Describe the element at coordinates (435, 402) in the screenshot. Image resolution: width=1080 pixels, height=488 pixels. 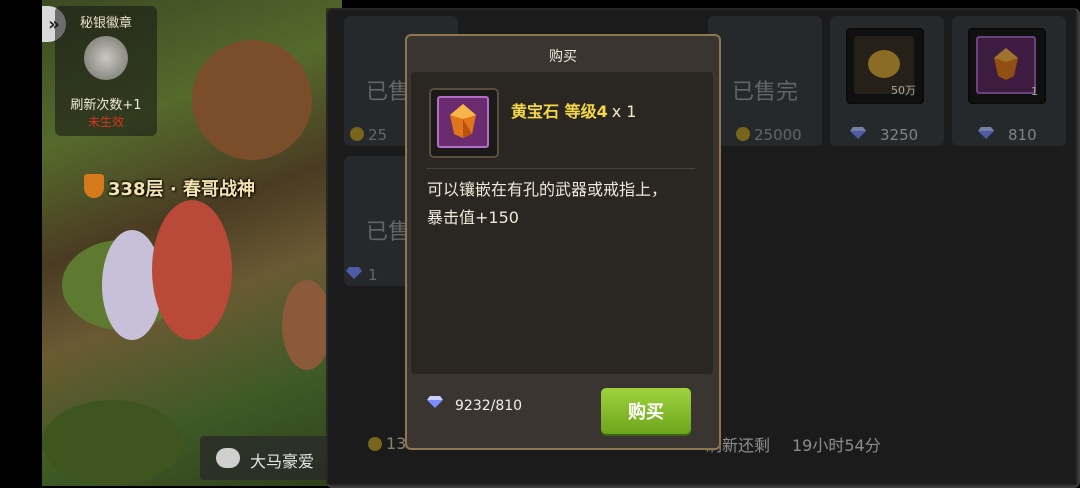
I see `diamond-icon` at that location.